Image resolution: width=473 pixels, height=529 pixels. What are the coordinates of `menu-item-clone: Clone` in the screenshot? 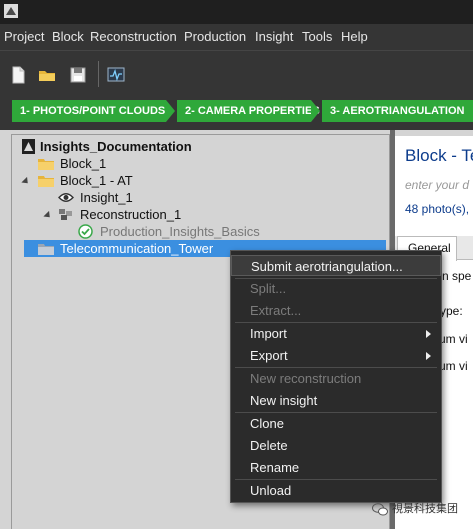 It's located at (336, 423).